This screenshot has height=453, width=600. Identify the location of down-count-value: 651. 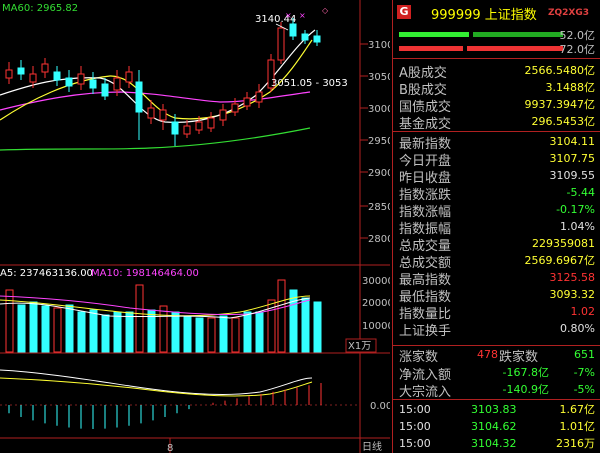
(584, 354).